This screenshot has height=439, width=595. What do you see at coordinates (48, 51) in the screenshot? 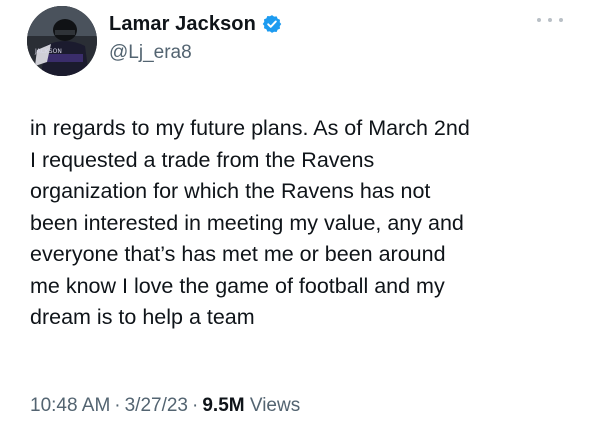
I see `jersey-text: JACKSON` at bounding box center [48, 51].